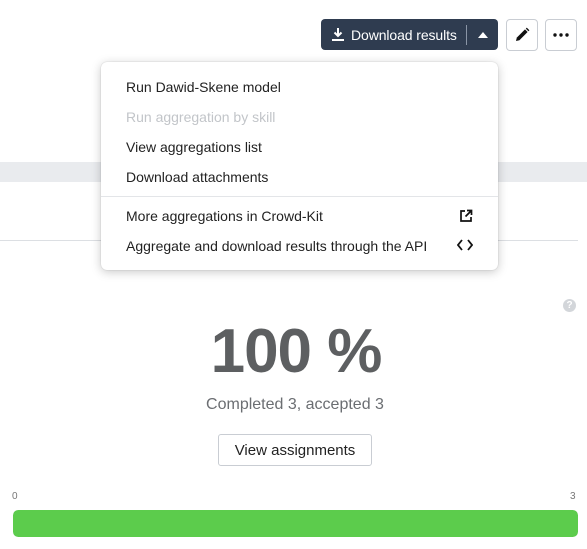  I want to click on menu-item-crowd-kit: More aggregations in Crowd-Kit, so click(299, 216).